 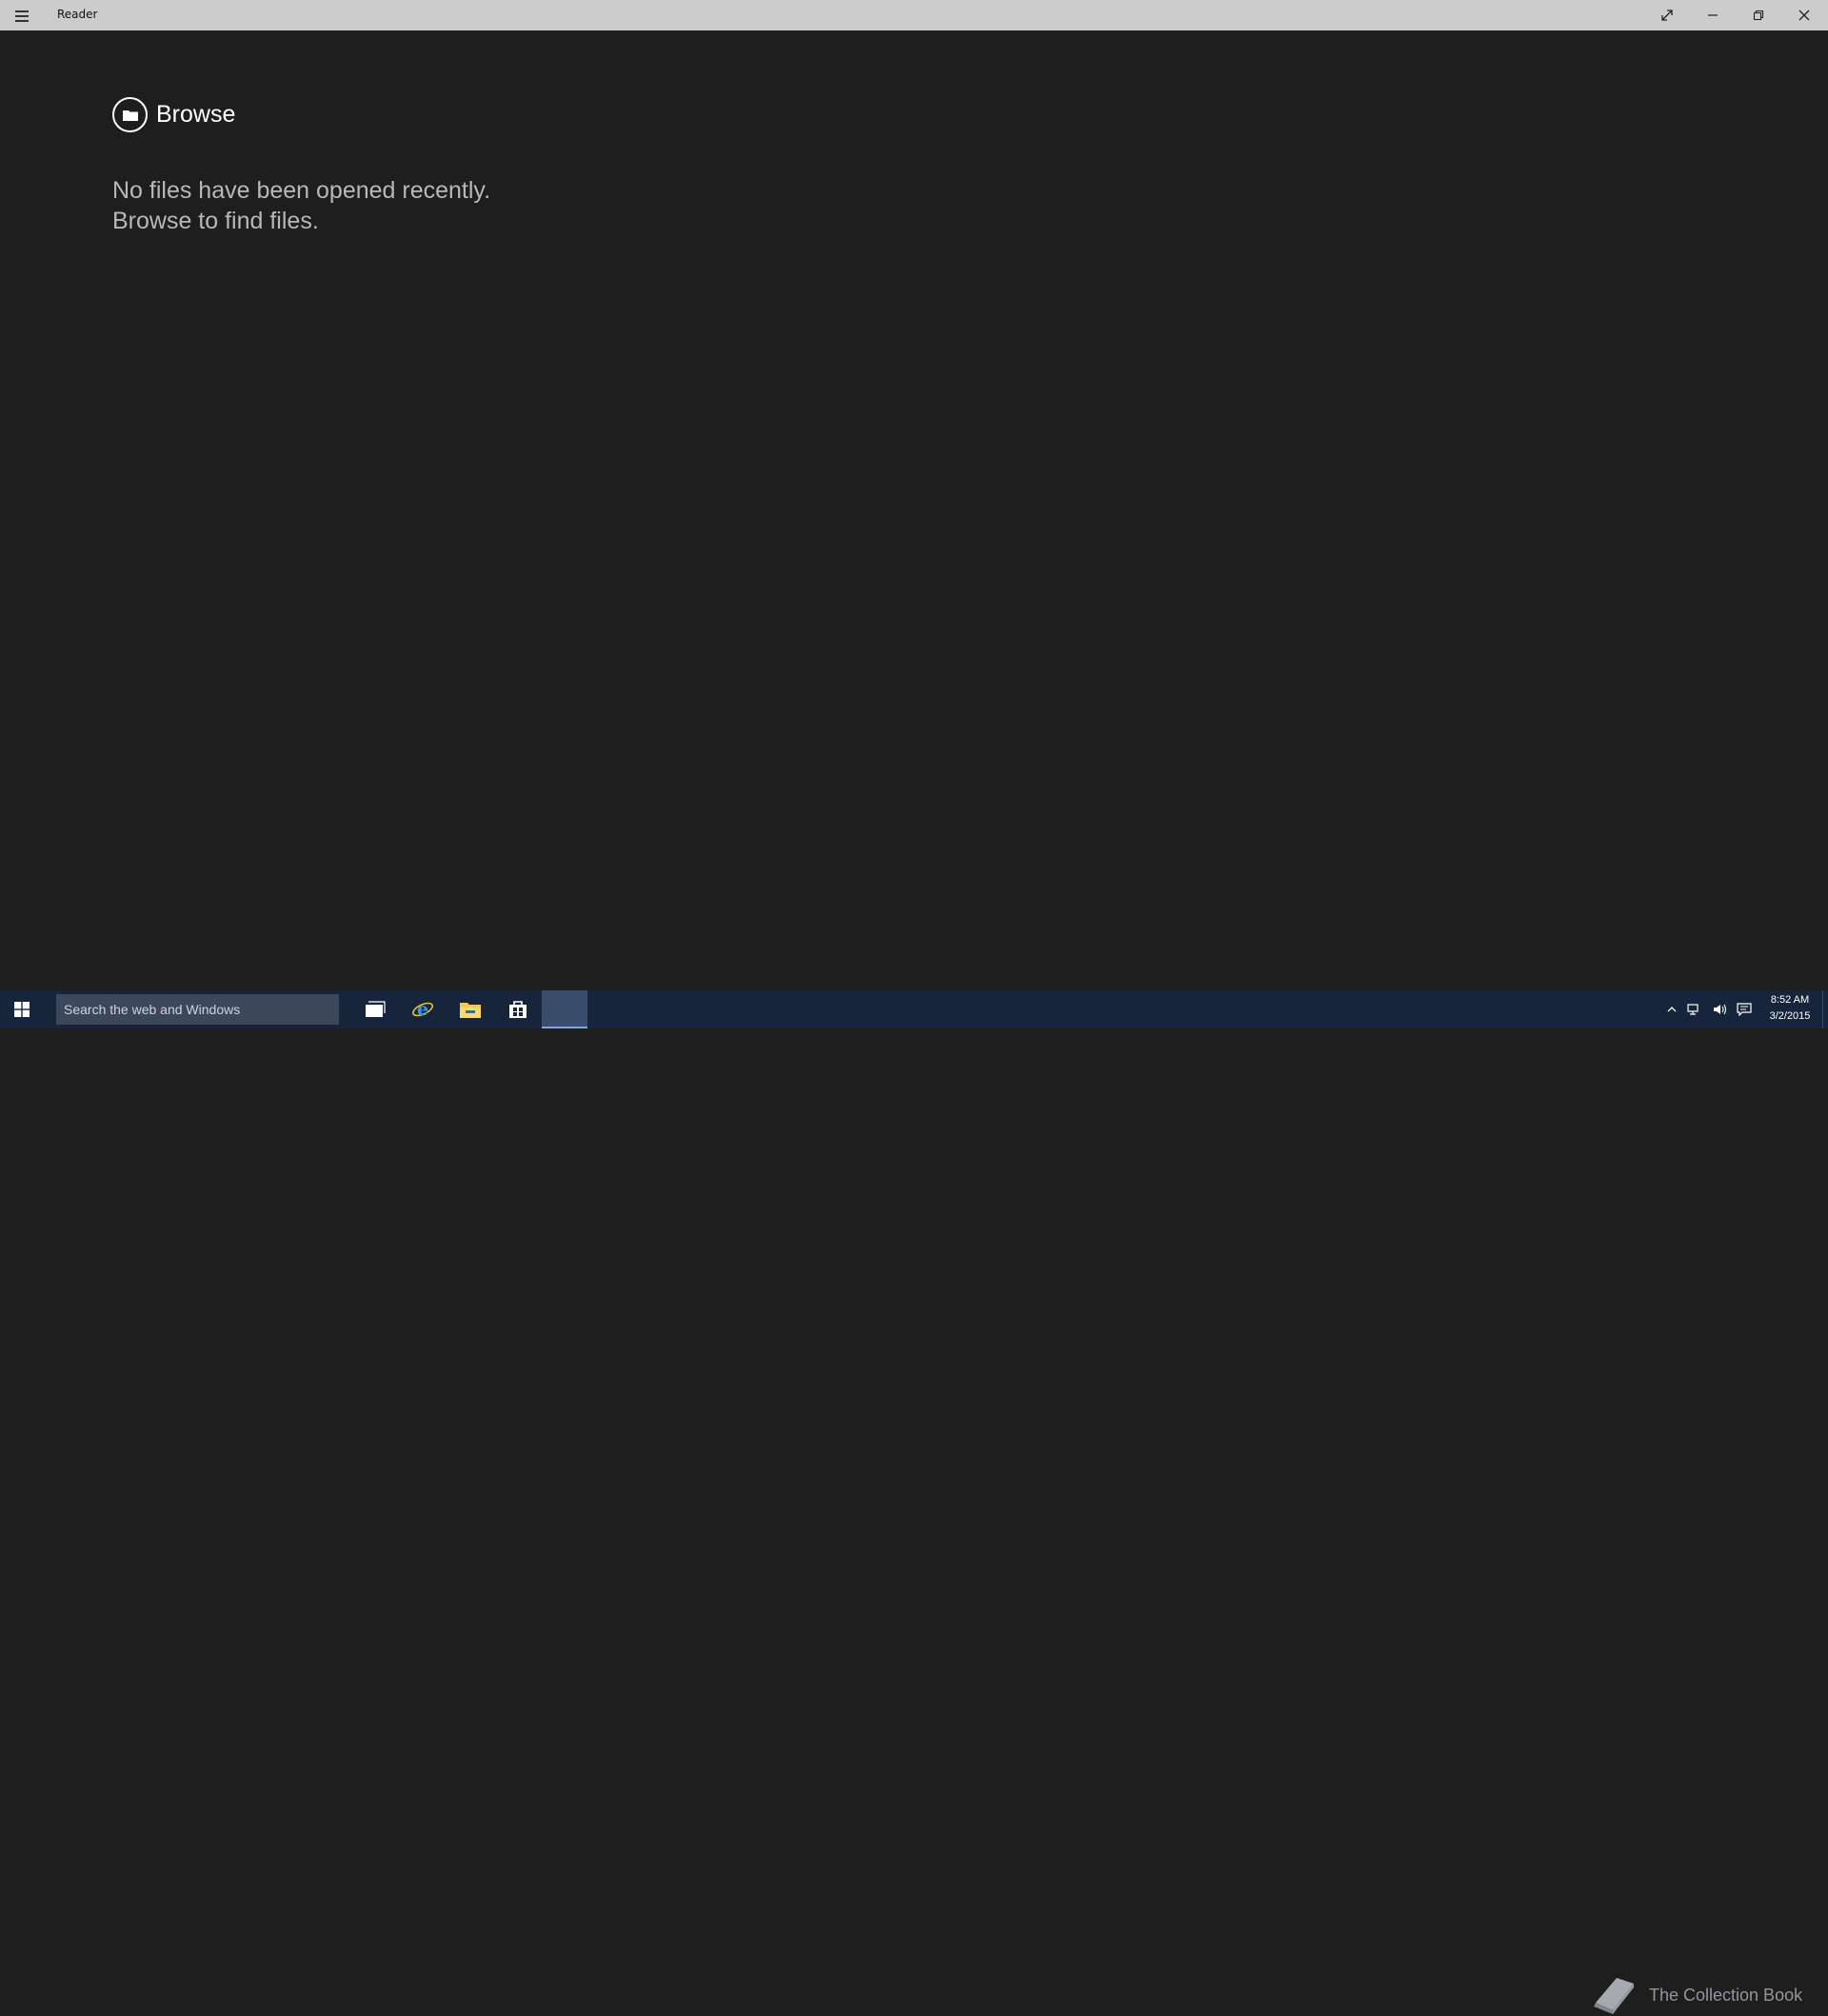 I want to click on close-icon, so click(x=1804, y=15).